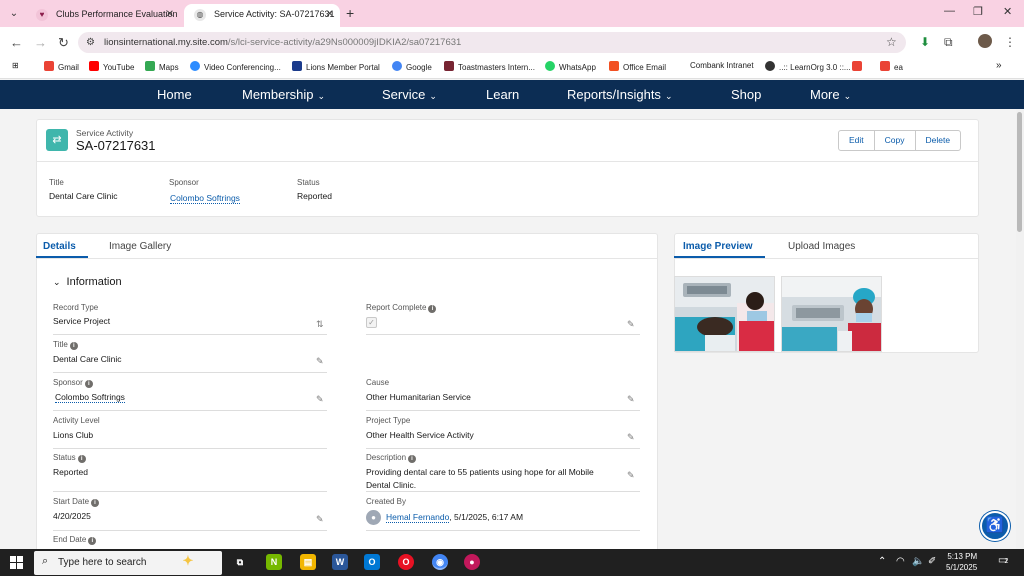  What do you see at coordinates (932, 561) in the screenshot?
I see `pen-icon: ✐` at bounding box center [932, 561].